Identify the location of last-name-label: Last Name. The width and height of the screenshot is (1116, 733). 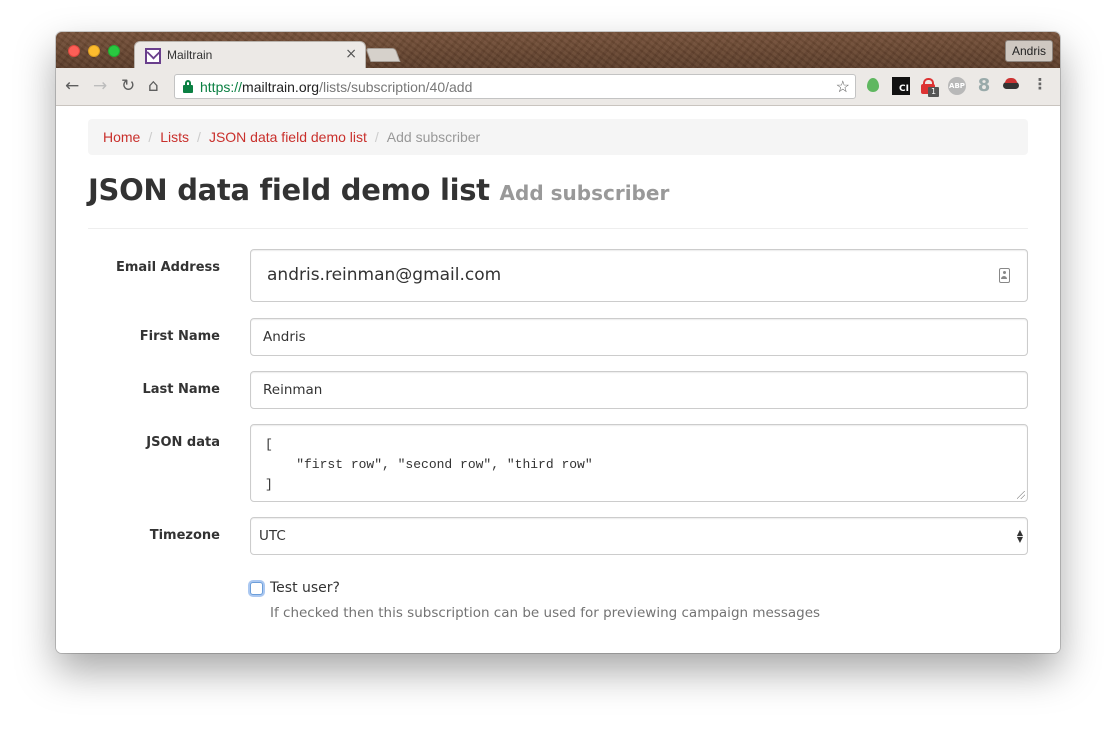
(181, 389).